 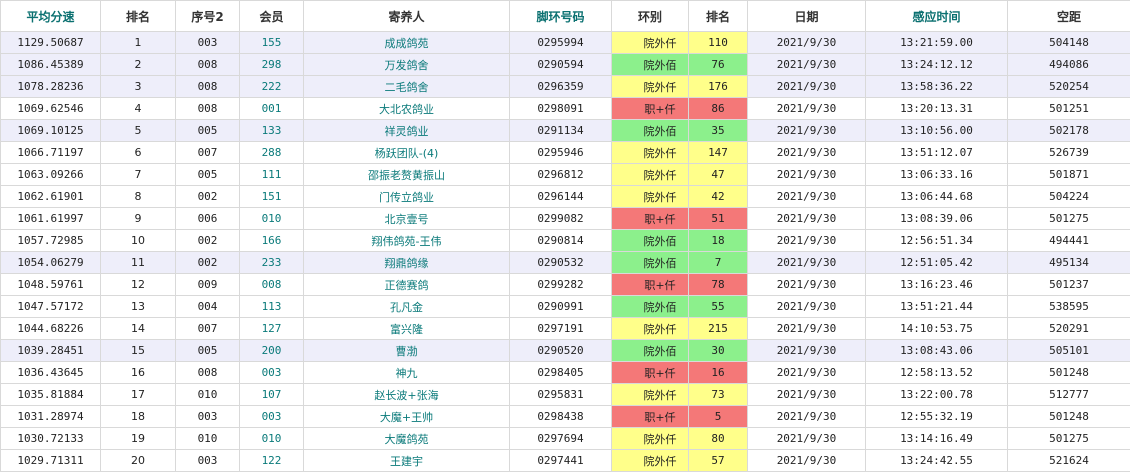 What do you see at coordinates (271, 350) in the screenshot?
I see `member-cell: 200` at bounding box center [271, 350].